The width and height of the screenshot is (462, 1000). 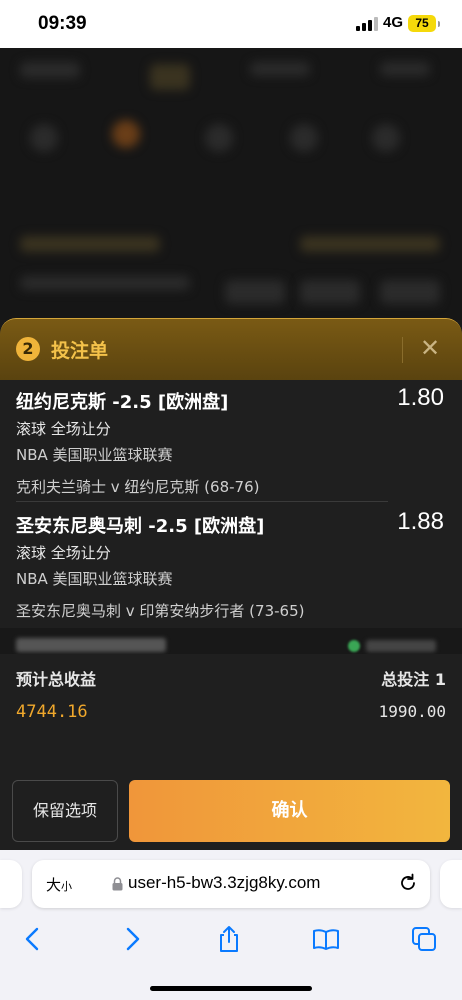 What do you see at coordinates (140, 526) in the screenshot?
I see `bet-selection: 圣安东尼奥马刺 -2.5 [欧洲盘]` at bounding box center [140, 526].